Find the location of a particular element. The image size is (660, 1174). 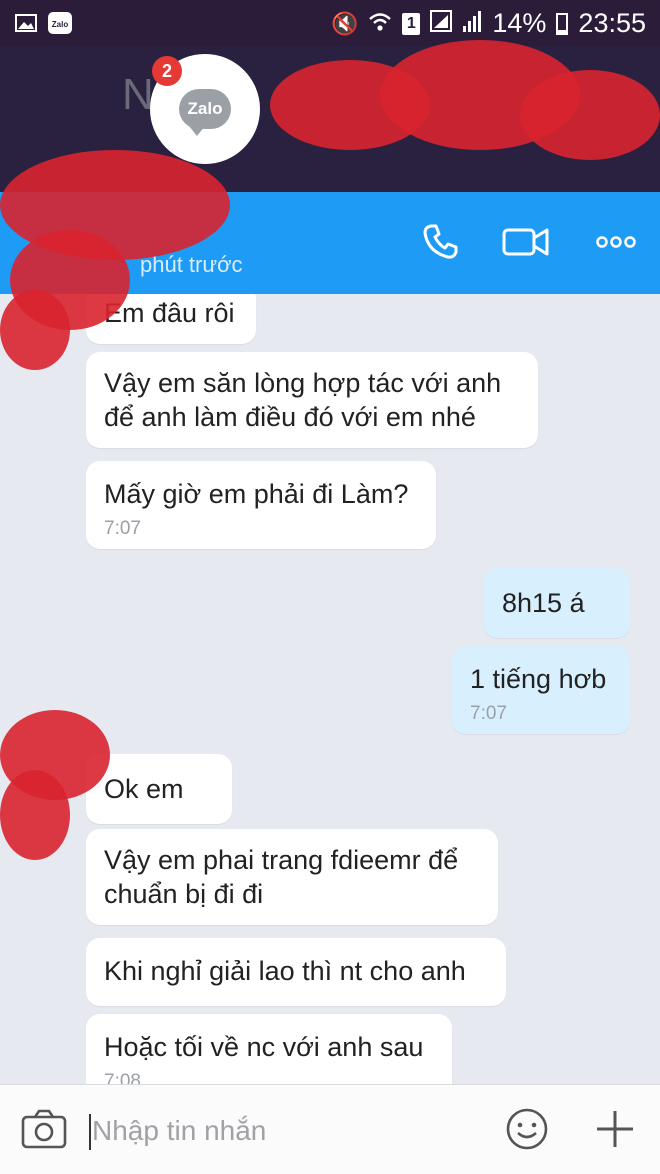

zalo-logo-text: Zalo is located at coordinates (205, 108).